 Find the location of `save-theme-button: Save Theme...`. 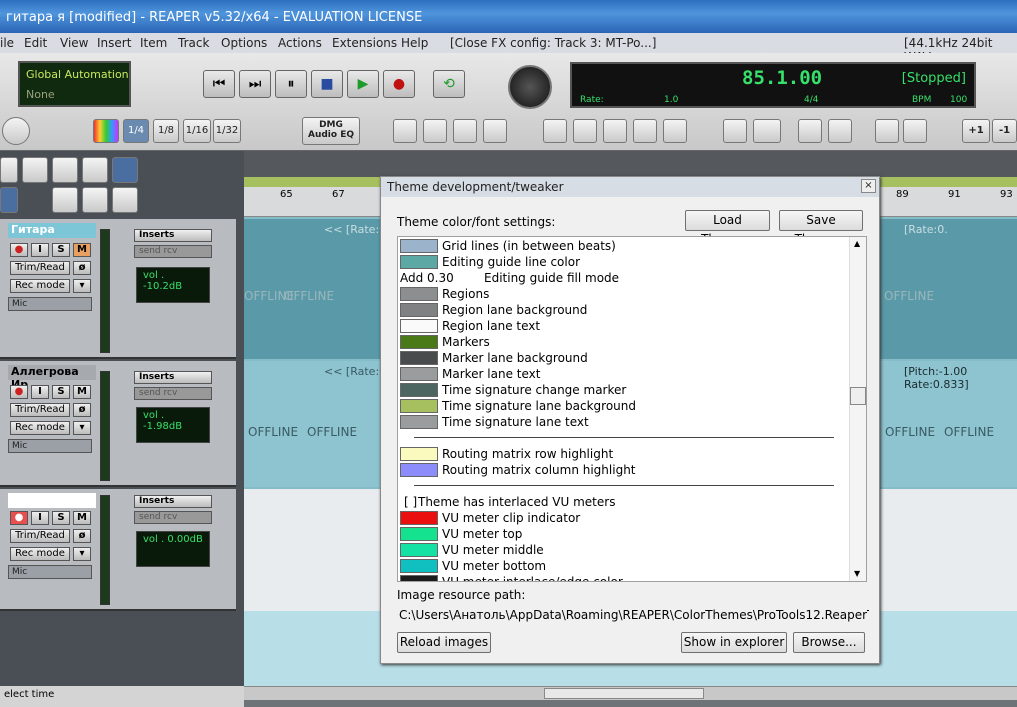

save-theme-button: Save Theme... is located at coordinates (821, 228).